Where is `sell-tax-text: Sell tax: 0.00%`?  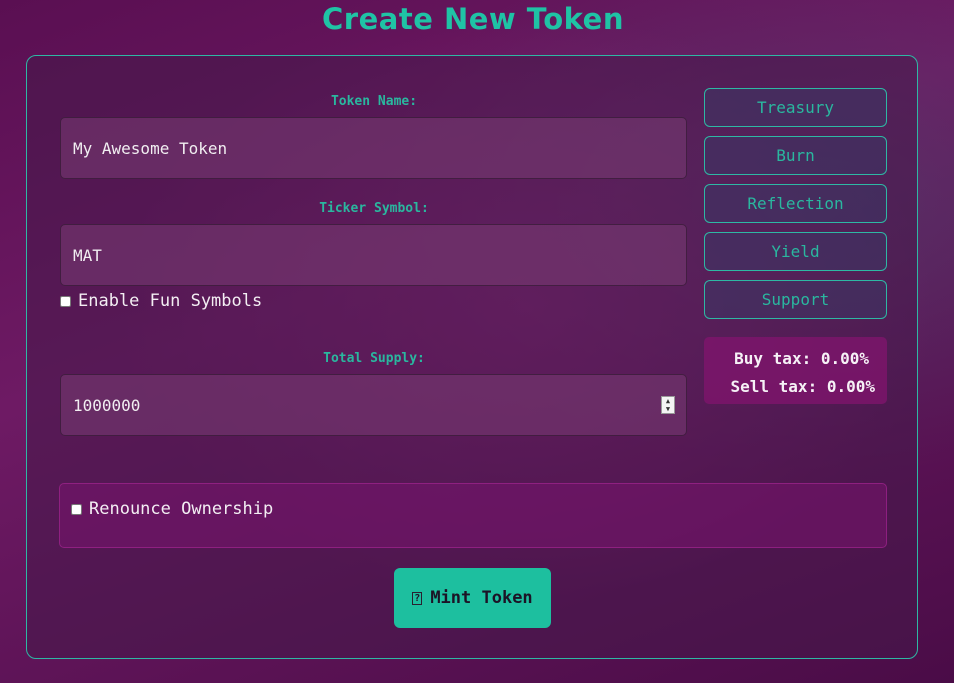 sell-tax-text: Sell tax: 0.00% is located at coordinates (803, 386).